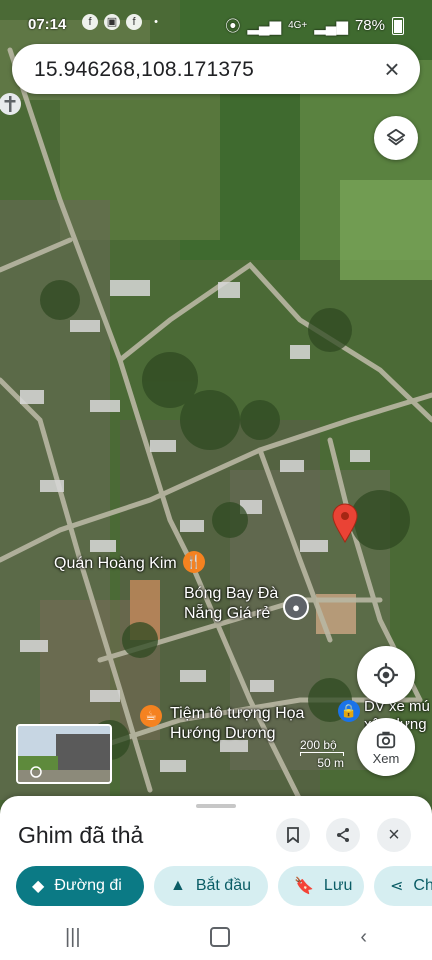 The image size is (432, 960). I want to click on cafe-icon: ☕, so click(151, 716).